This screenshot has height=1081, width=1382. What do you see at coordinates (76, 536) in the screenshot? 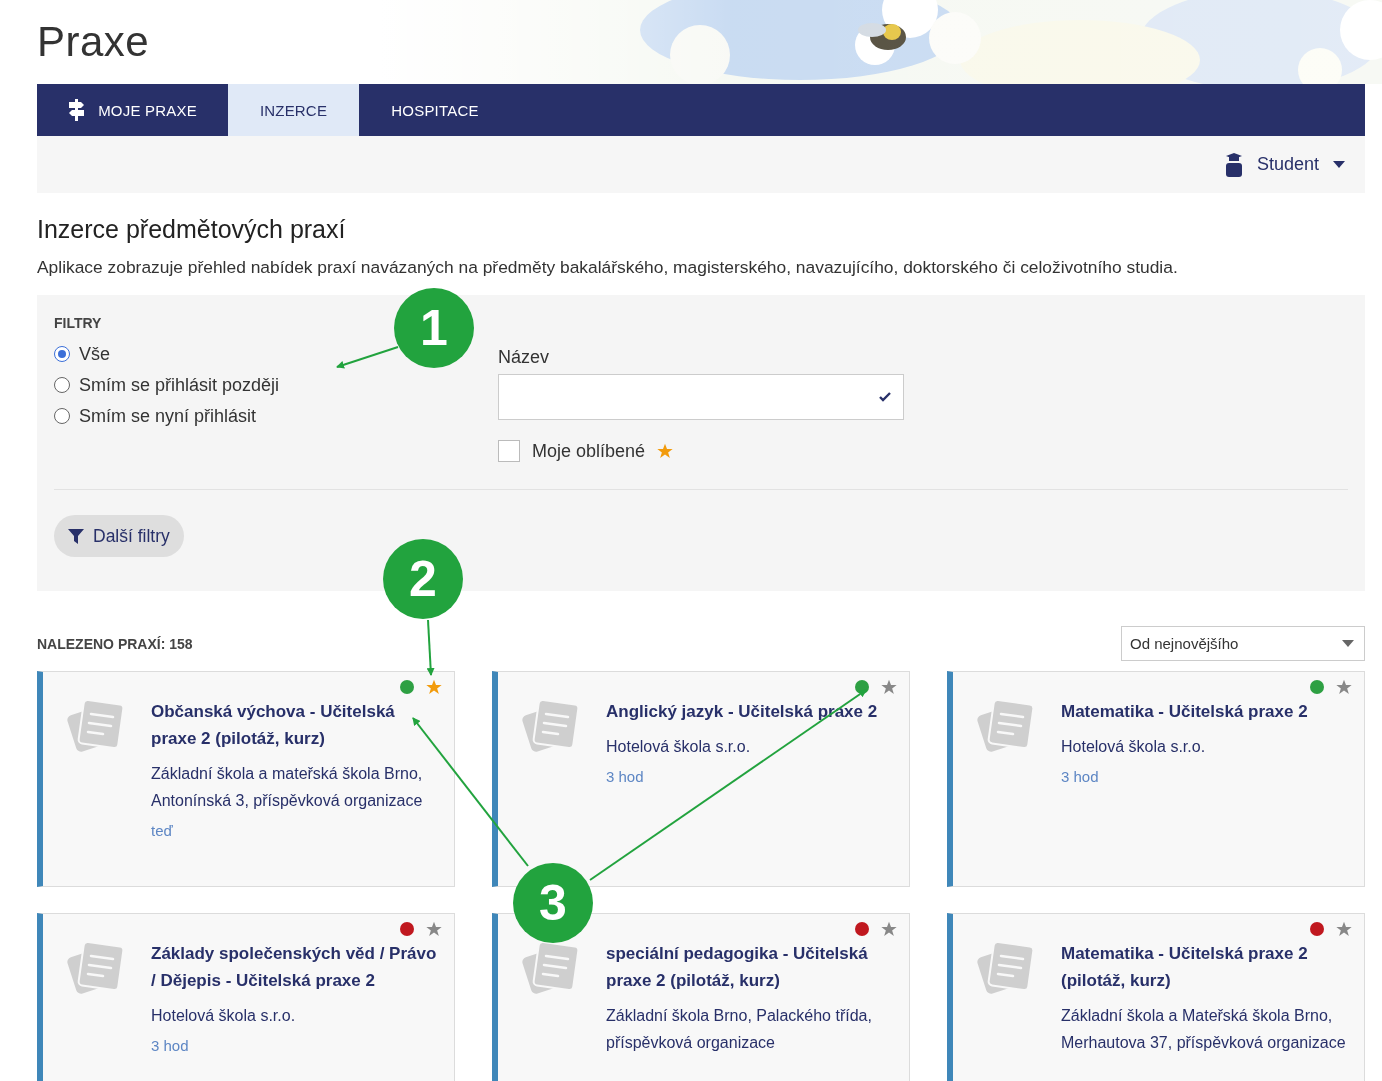
I see `filter-icon` at bounding box center [76, 536].